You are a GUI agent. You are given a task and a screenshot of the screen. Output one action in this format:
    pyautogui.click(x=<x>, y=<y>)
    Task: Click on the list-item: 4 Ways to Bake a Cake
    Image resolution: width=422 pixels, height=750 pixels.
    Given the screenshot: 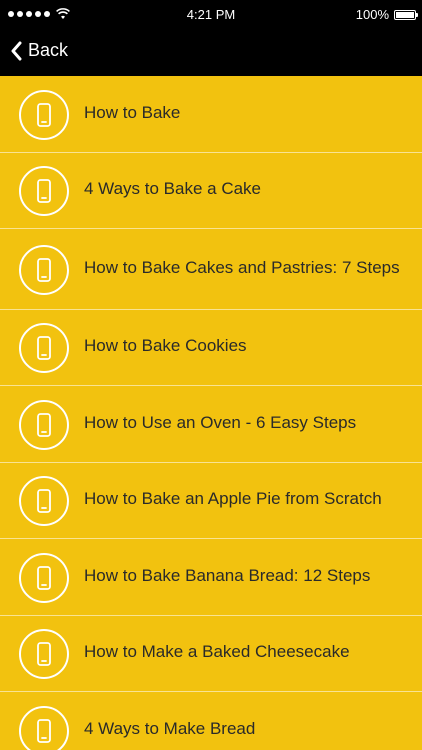 What is the action you would take?
    pyautogui.click(x=211, y=191)
    